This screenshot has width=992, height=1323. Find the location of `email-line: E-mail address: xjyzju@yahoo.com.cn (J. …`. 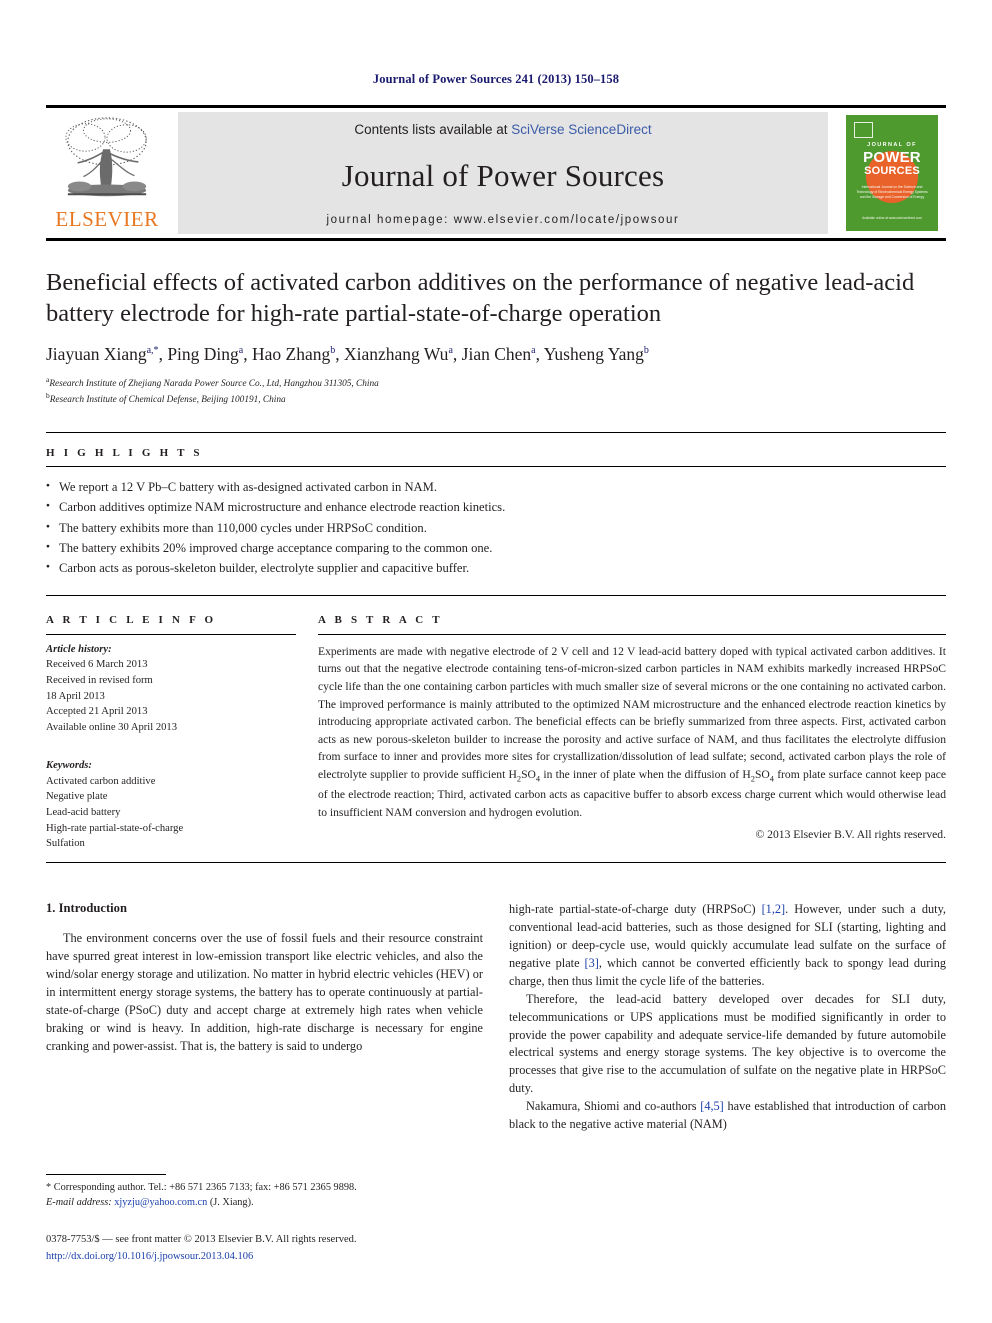

email-line: E-mail address: xjyzju@yahoo.com.cn (J. … is located at coordinates (261, 1202).